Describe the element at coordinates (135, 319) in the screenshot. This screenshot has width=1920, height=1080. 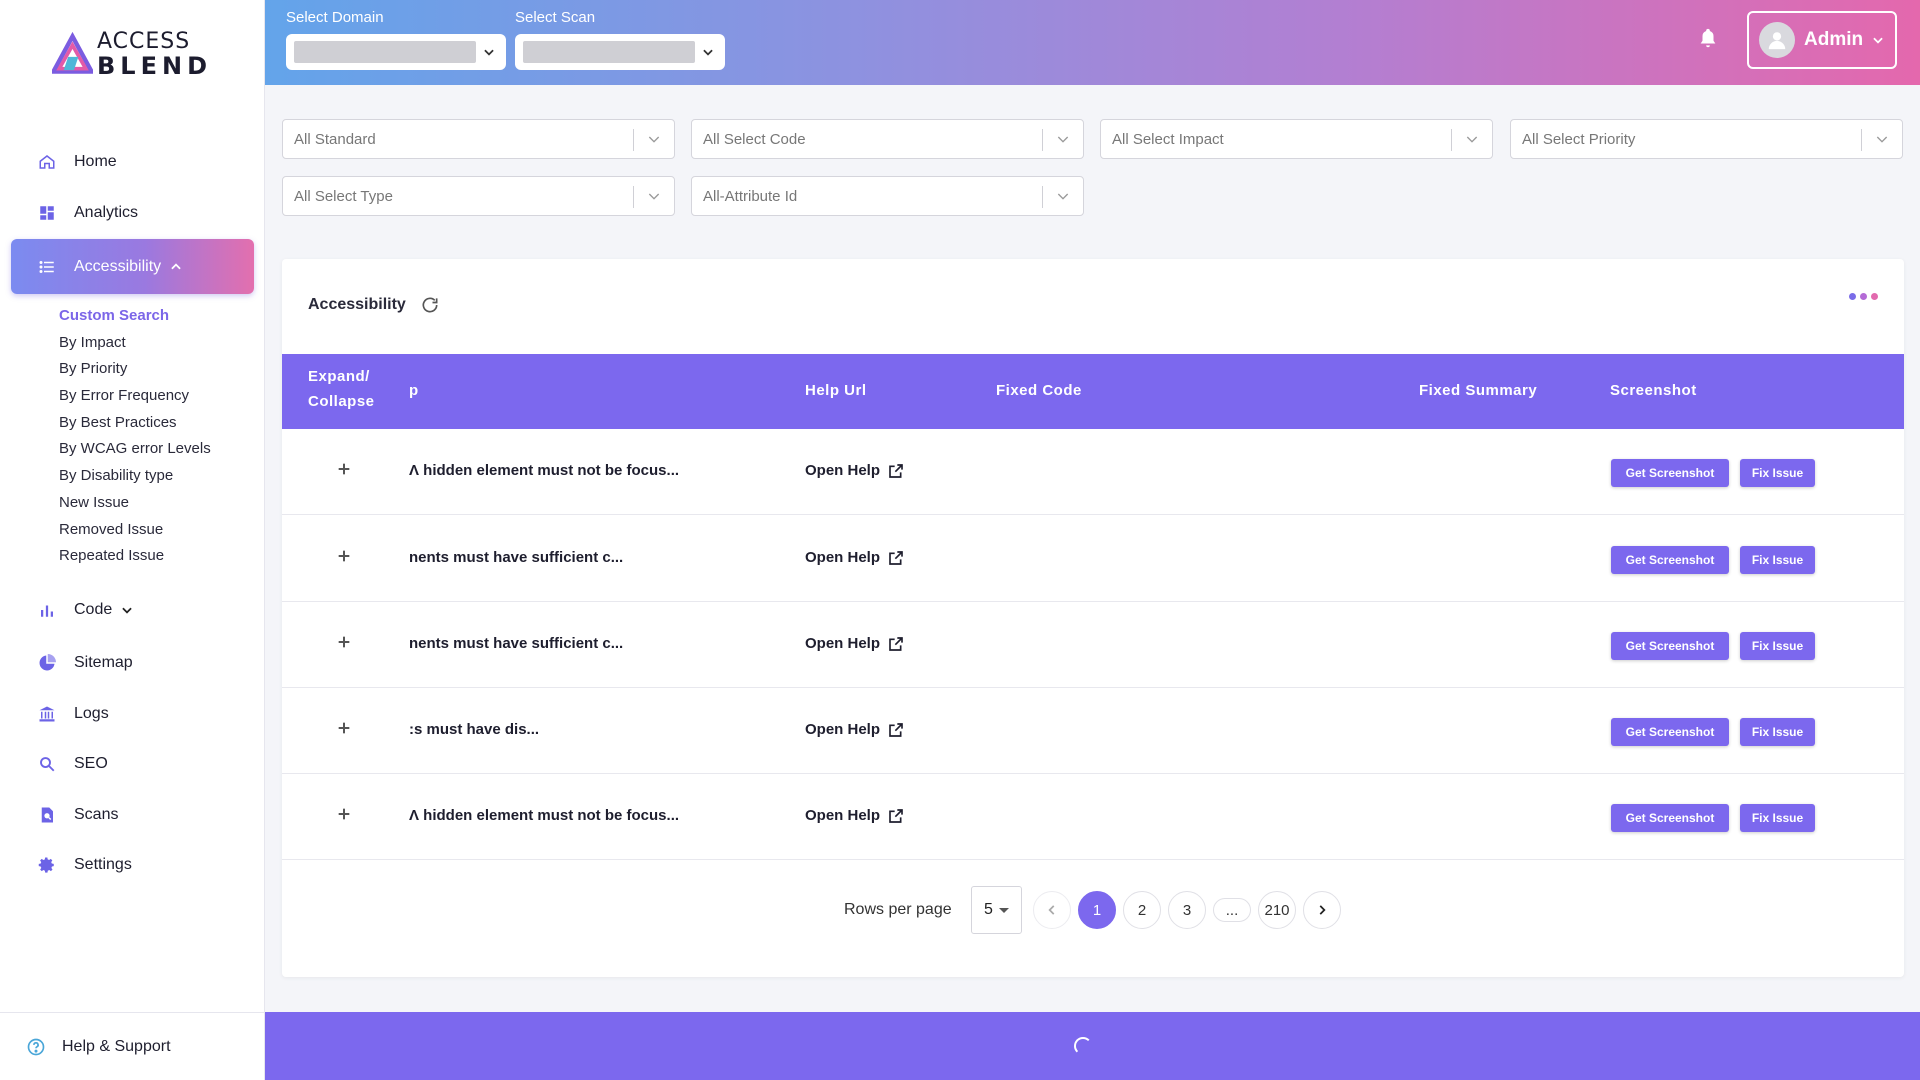
I see `submenu-item-custom-search: Custom Search` at that location.